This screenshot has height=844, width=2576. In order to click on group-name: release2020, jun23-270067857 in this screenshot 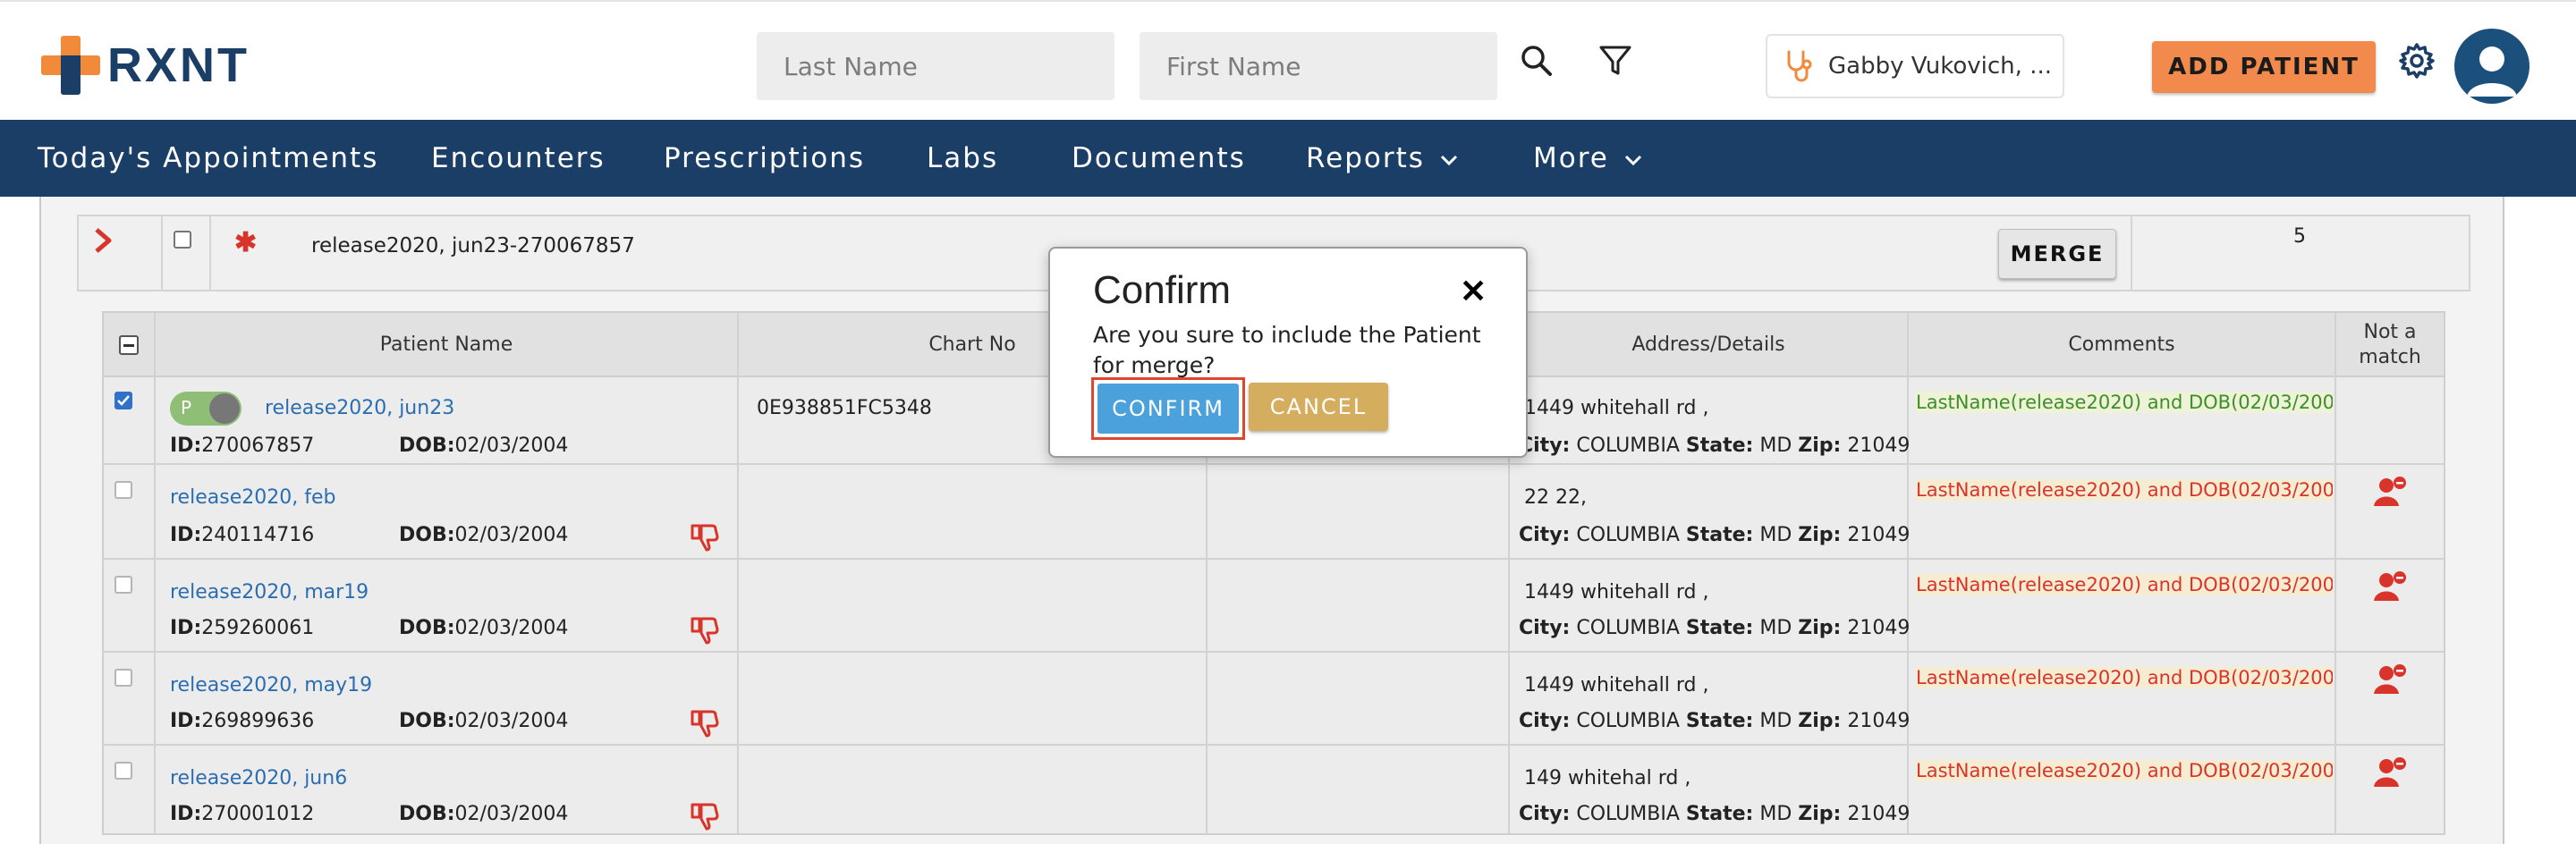, I will do `click(473, 245)`.